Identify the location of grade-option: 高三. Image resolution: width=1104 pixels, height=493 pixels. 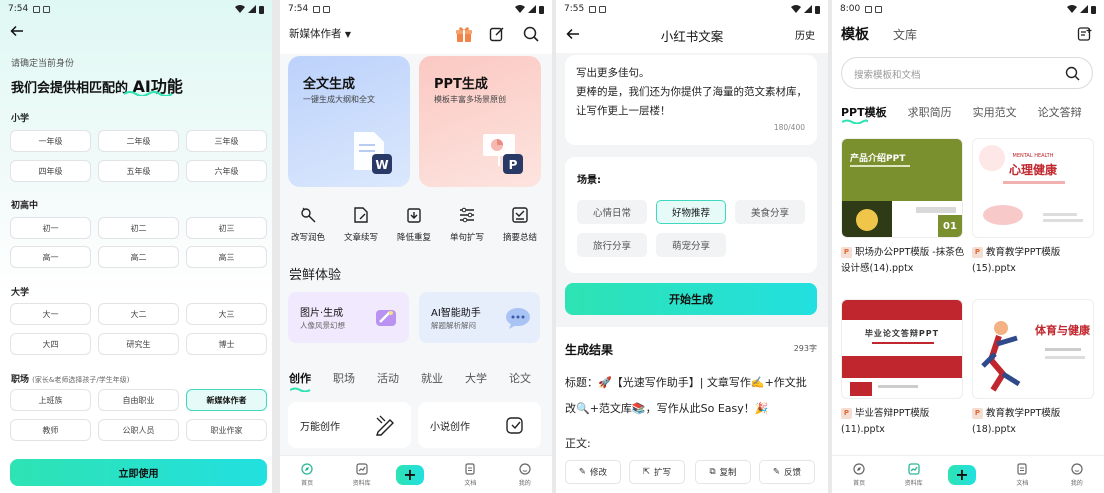
(226, 257).